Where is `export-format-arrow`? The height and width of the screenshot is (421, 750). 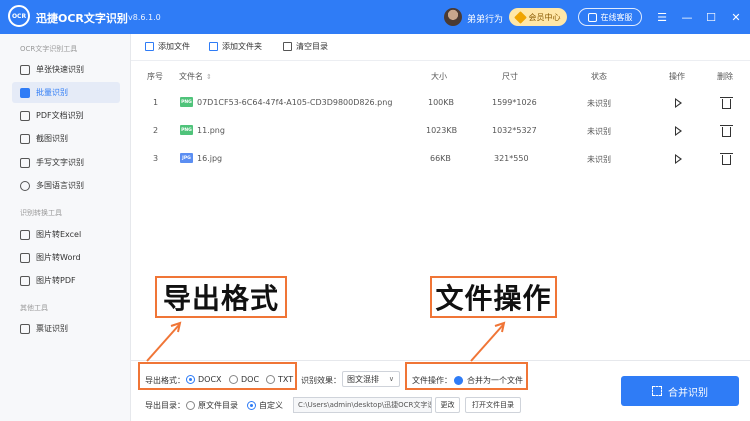 export-format-arrow is located at coordinates (163, 343).